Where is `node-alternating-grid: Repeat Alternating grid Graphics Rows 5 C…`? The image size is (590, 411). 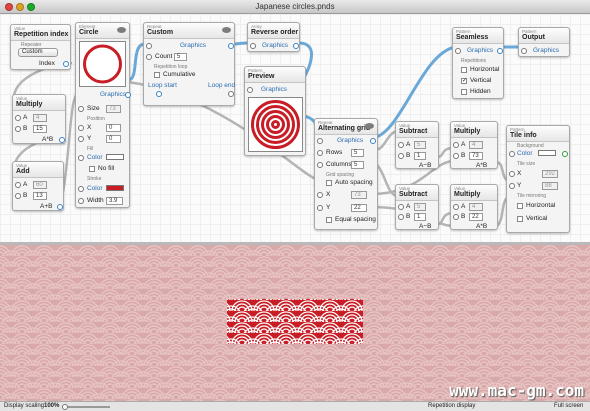 node-alternating-grid: Repeat Alternating grid Graphics Rows 5 C… is located at coordinates (346, 174).